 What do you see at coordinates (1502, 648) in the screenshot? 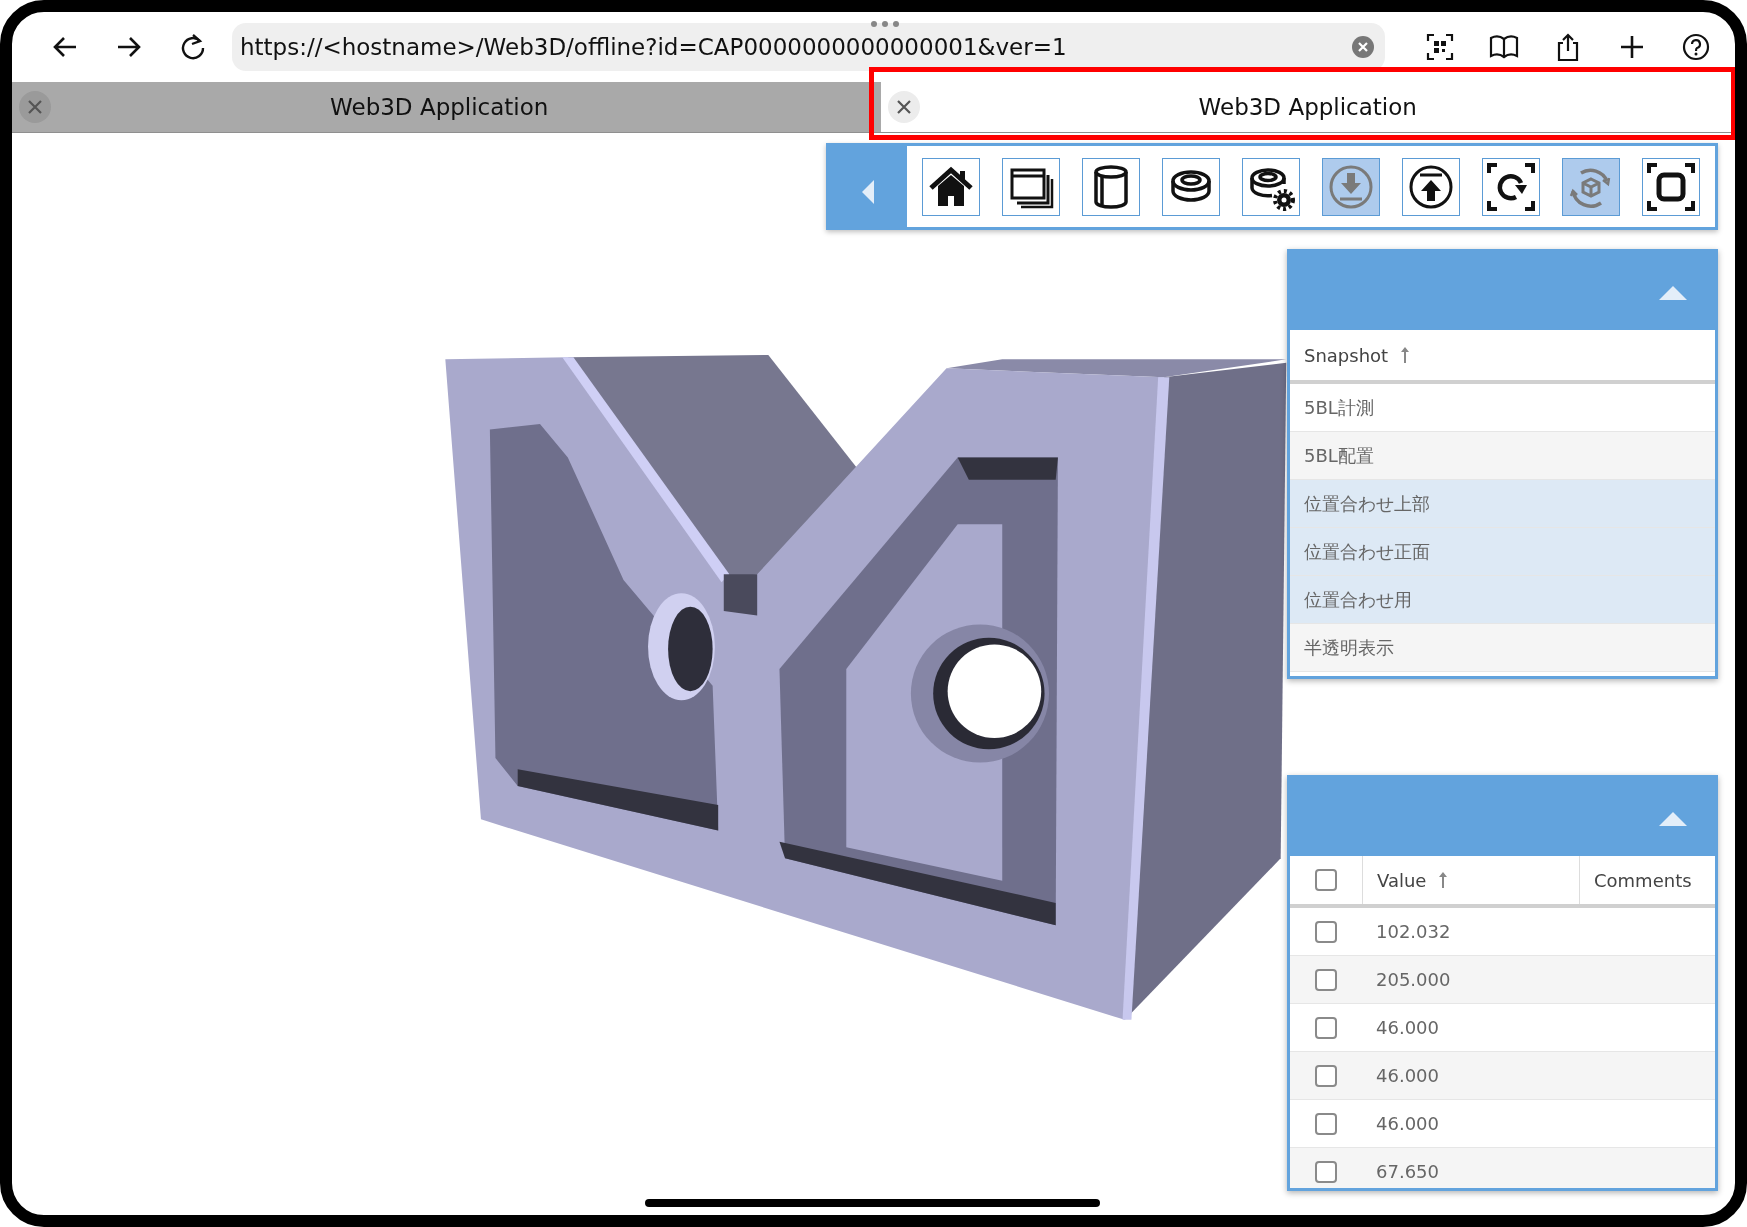
I see `snapshot-row: 半透明表示` at bounding box center [1502, 648].